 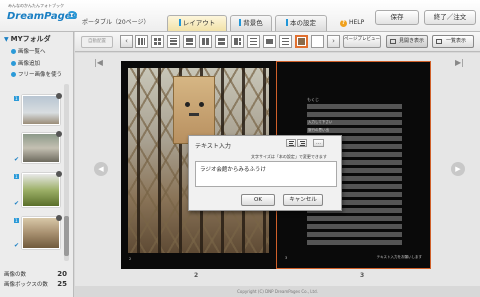 I want to click on tab-label: 本の設定, so click(x=303, y=23).